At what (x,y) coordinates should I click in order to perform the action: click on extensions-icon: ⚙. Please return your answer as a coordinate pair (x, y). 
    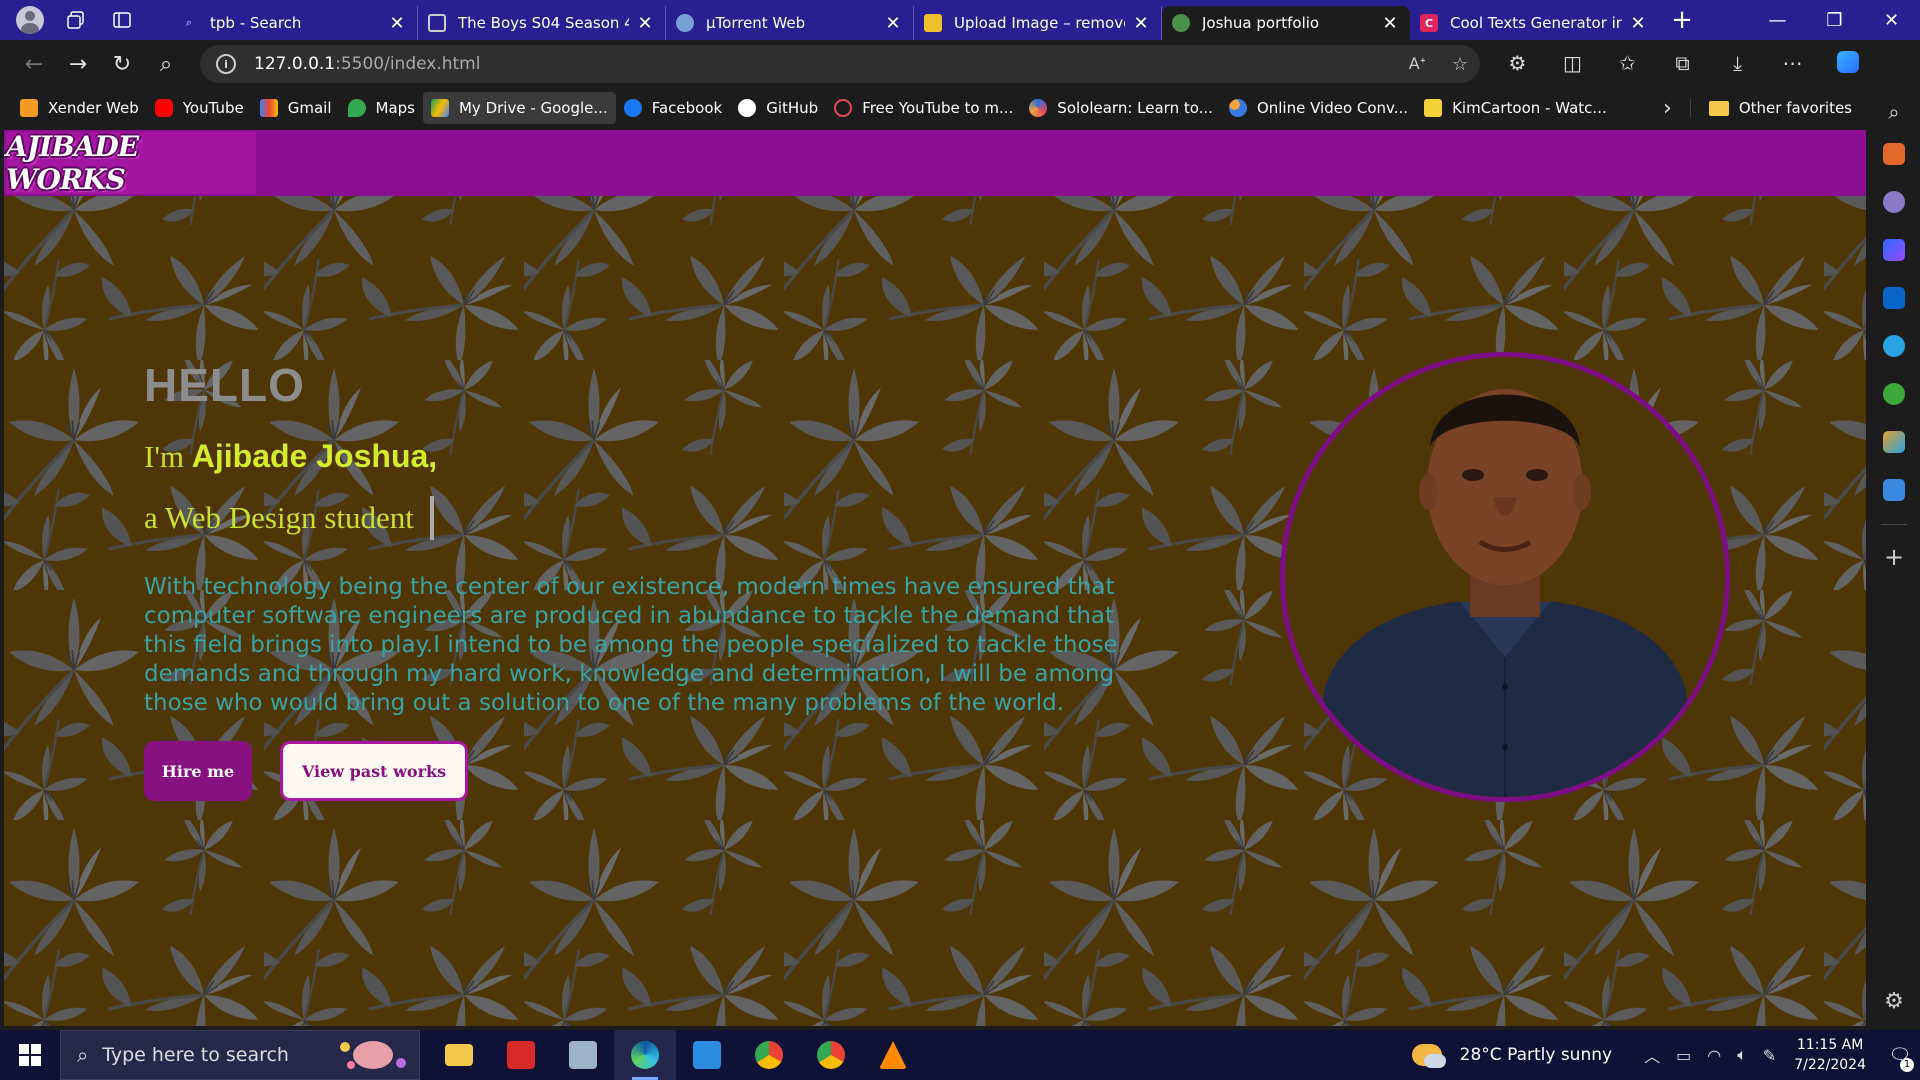
    Looking at the image, I should click on (1517, 64).